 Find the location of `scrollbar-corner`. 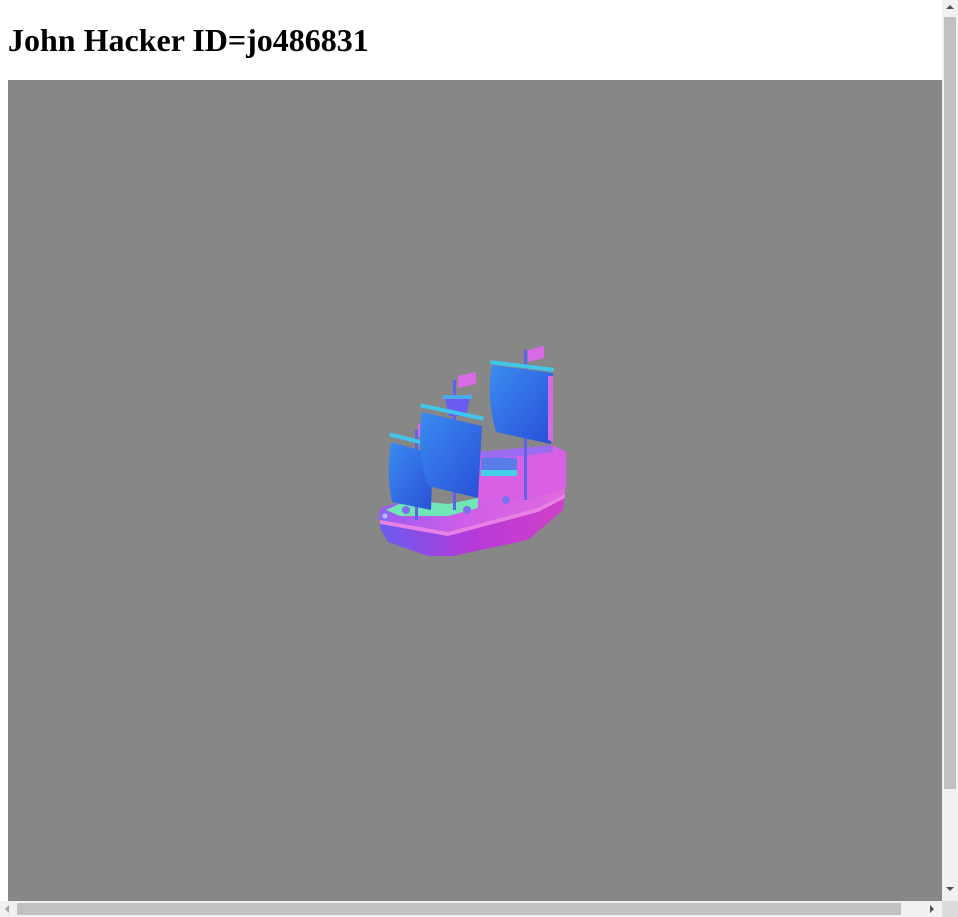

scrollbar-corner is located at coordinates (950, 909).